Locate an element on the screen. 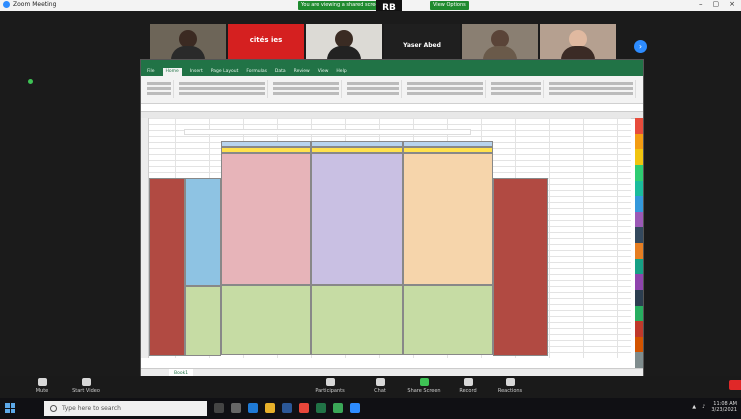 Image resolution: width=741 pixels, height=419 pixels. clock: 11:08 AM 3/23/2021 is located at coordinates (724, 407).